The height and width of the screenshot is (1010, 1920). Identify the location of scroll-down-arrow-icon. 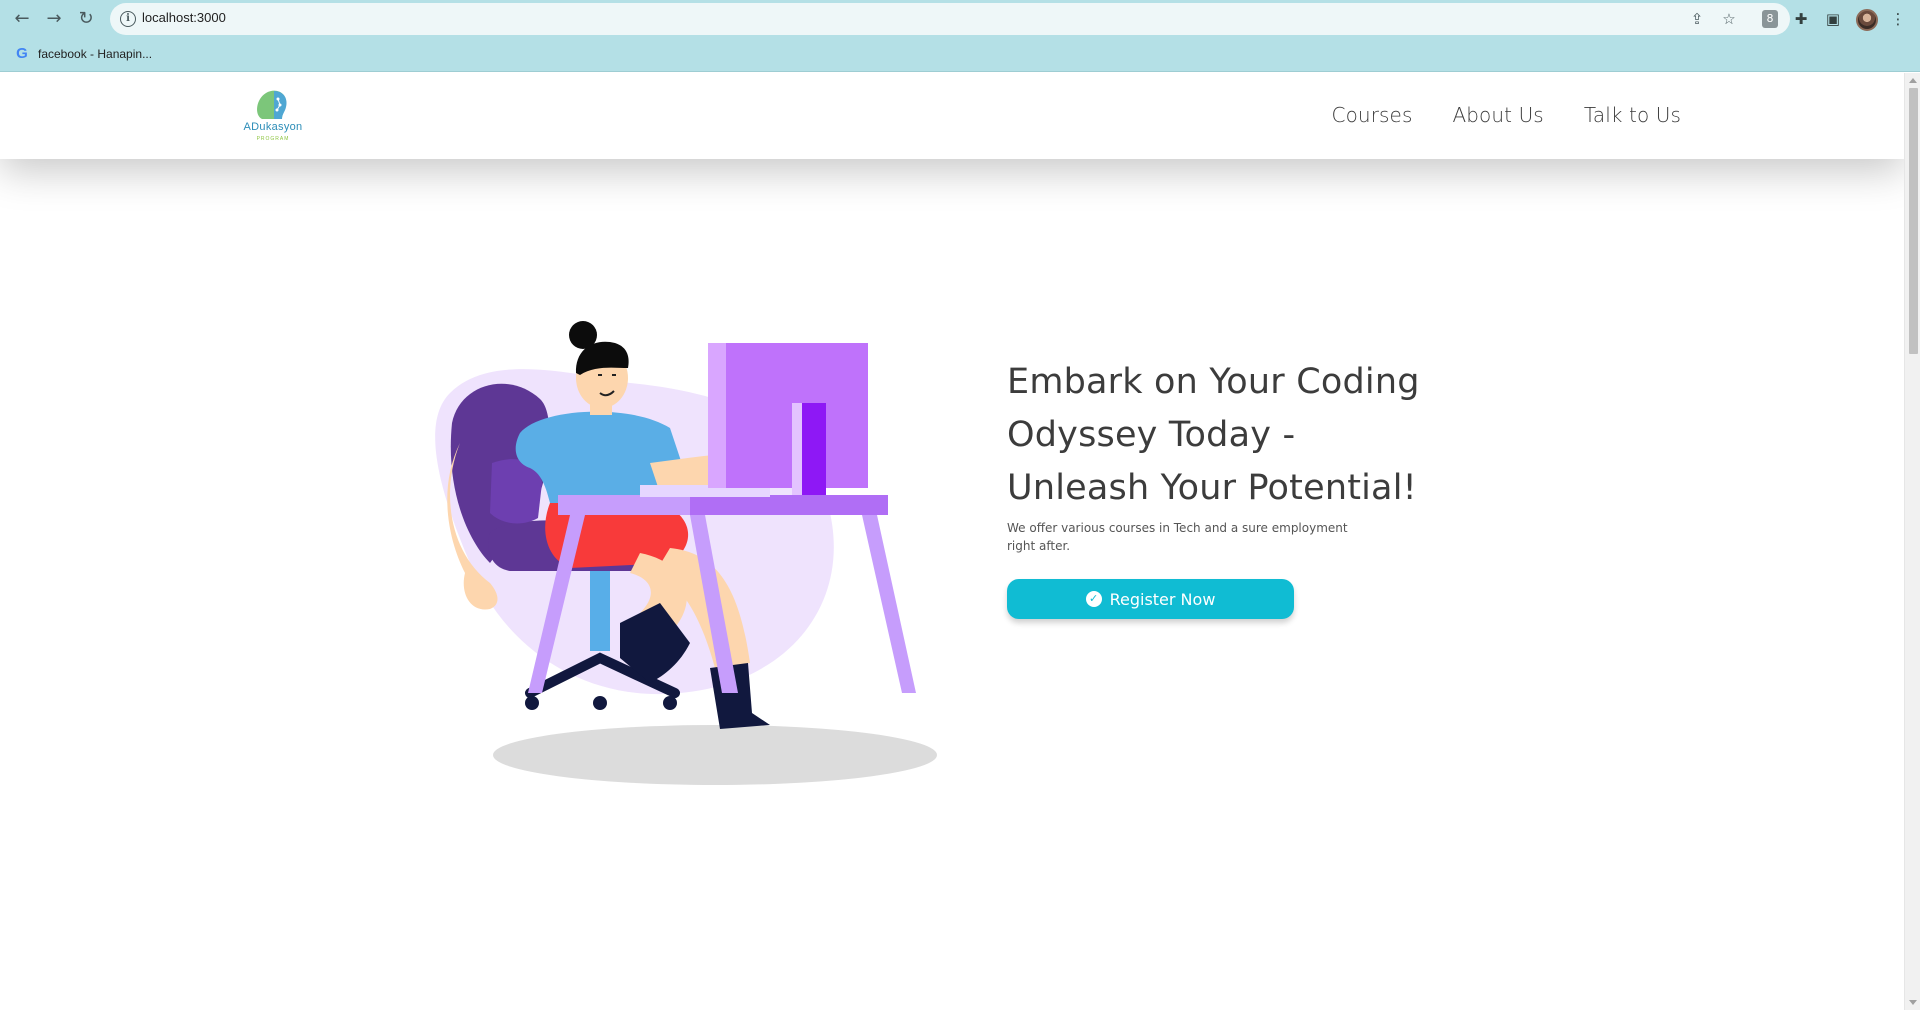
(1913, 1002).